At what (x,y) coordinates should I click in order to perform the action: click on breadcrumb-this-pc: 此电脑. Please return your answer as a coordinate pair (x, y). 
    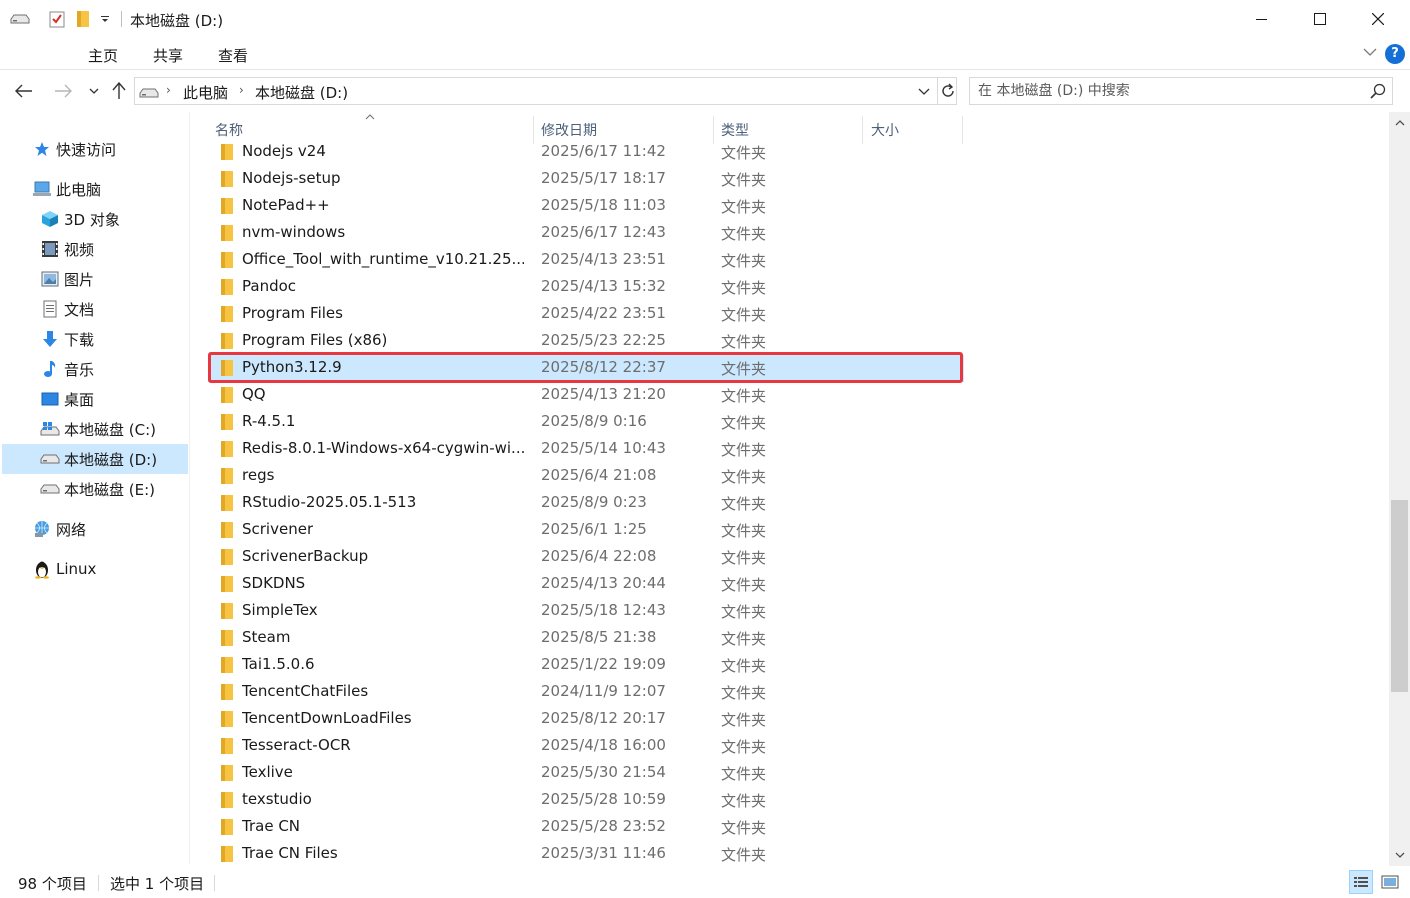
    Looking at the image, I should click on (205, 92).